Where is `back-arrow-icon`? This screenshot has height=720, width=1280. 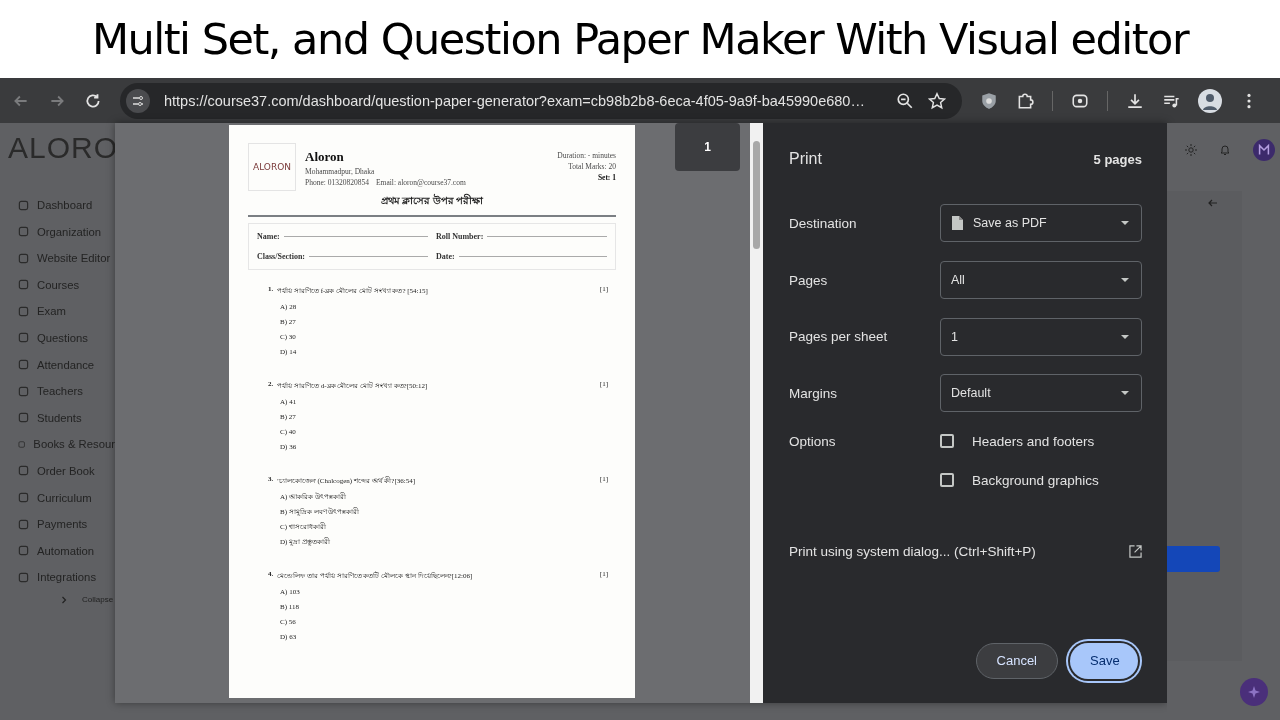
back-arrow-icon is located at coordinates (1213, 203).